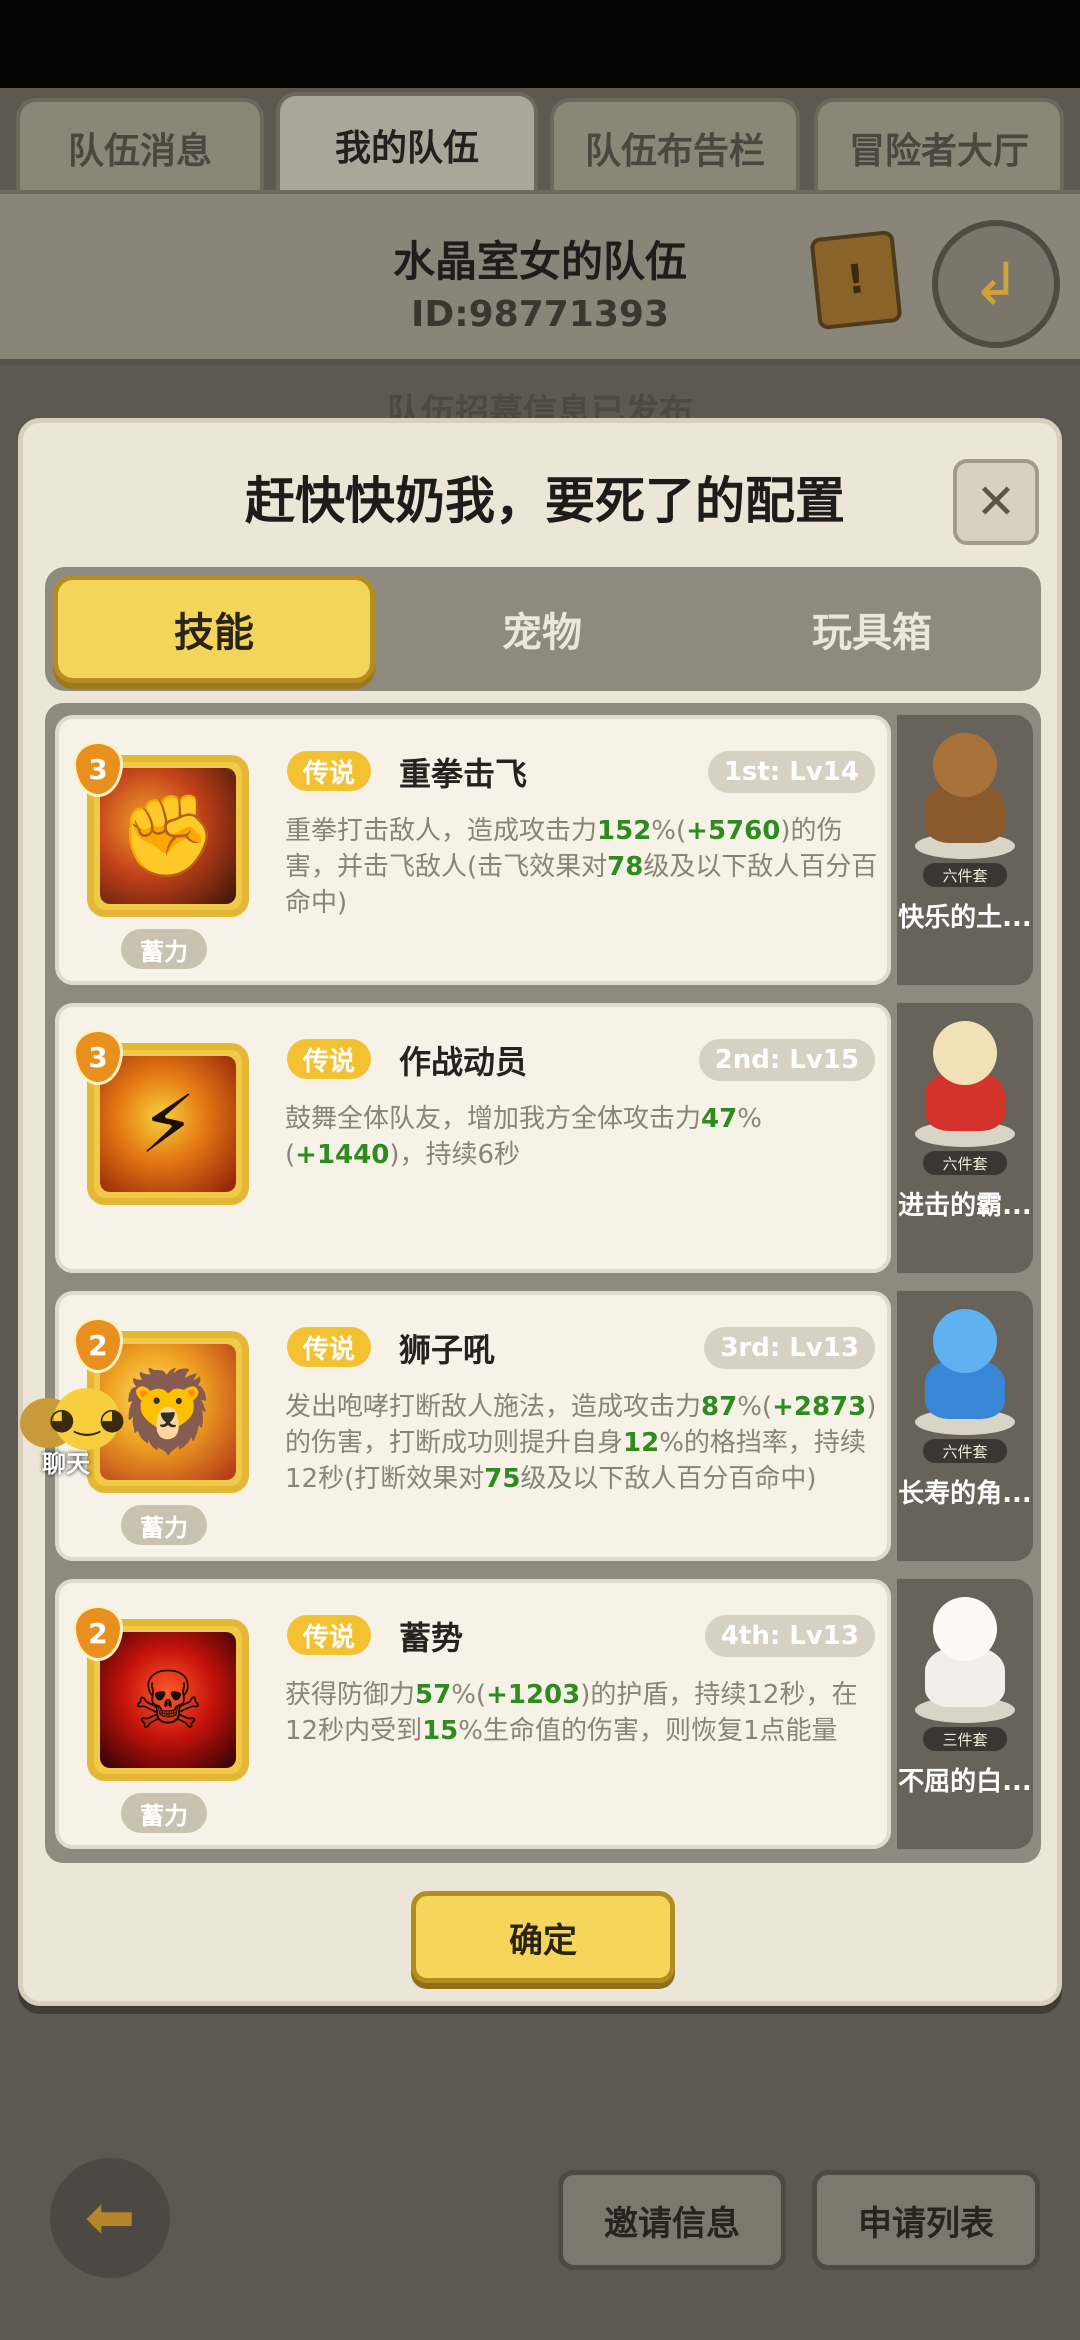 This screenshot has width=1080, height=2340. I want to click on team-header: 水晶室女的队伍 ID:98771393 ! ↲, so click(540, 277).